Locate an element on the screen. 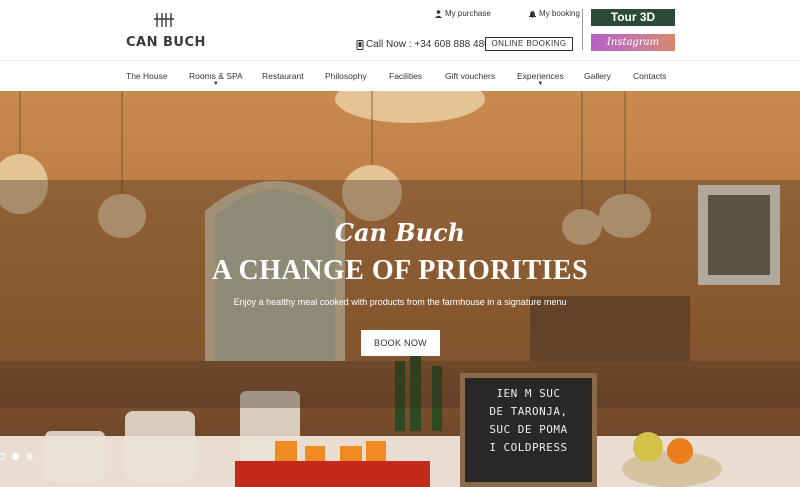 The height and width of the screenshot is (487, 800). my-booking-link: My booking is located at coordinates (554, 13).